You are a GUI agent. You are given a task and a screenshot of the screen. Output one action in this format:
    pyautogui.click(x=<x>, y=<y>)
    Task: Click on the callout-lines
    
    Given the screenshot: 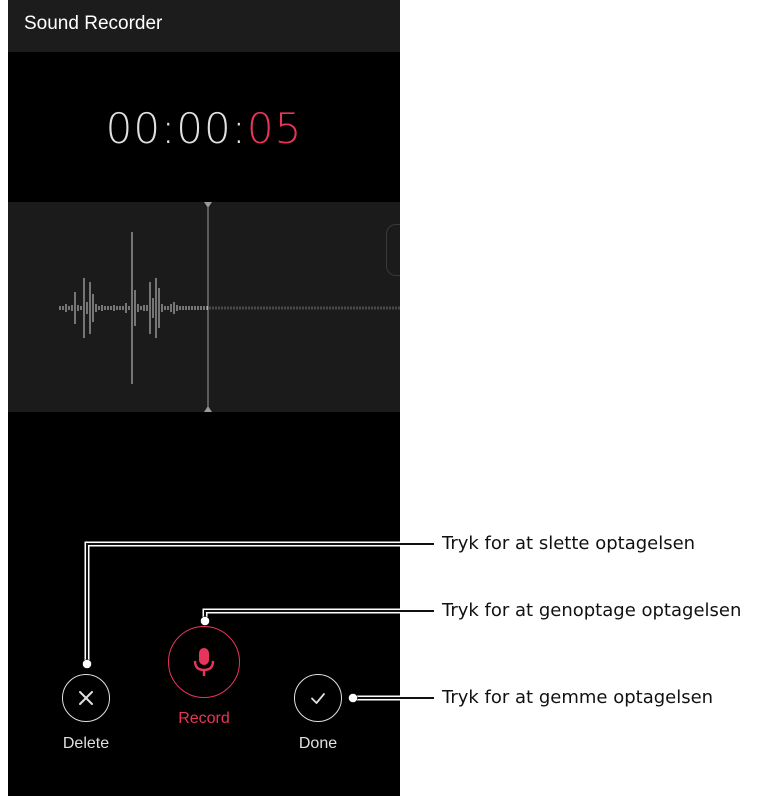 What is the action you would take?
    pyautogui.click(x=258, y=622)
    